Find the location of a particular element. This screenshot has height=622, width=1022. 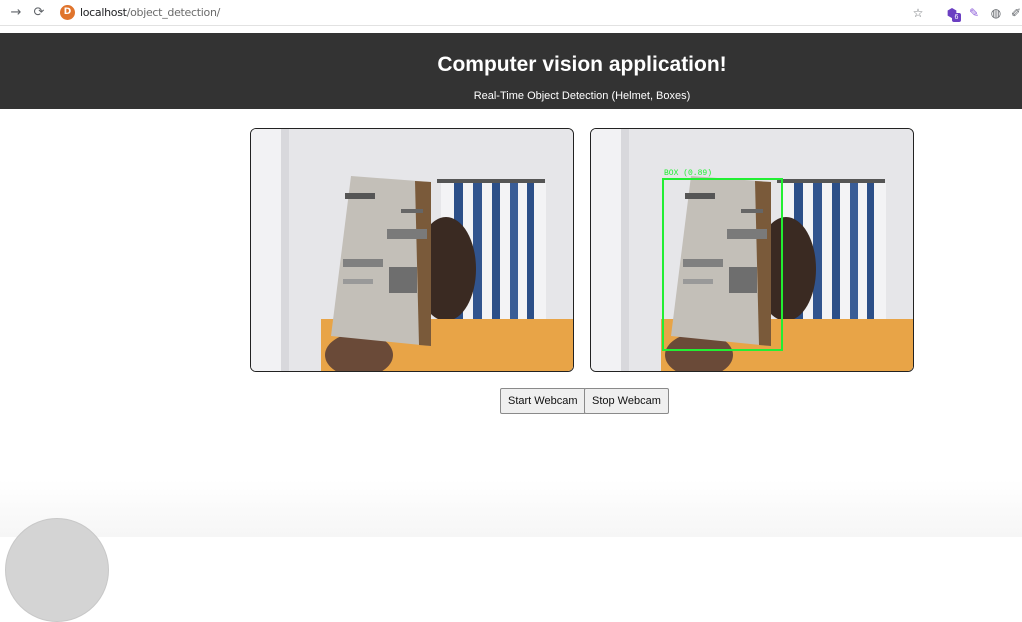

webcam-feed is located at coordinates (412, 250).